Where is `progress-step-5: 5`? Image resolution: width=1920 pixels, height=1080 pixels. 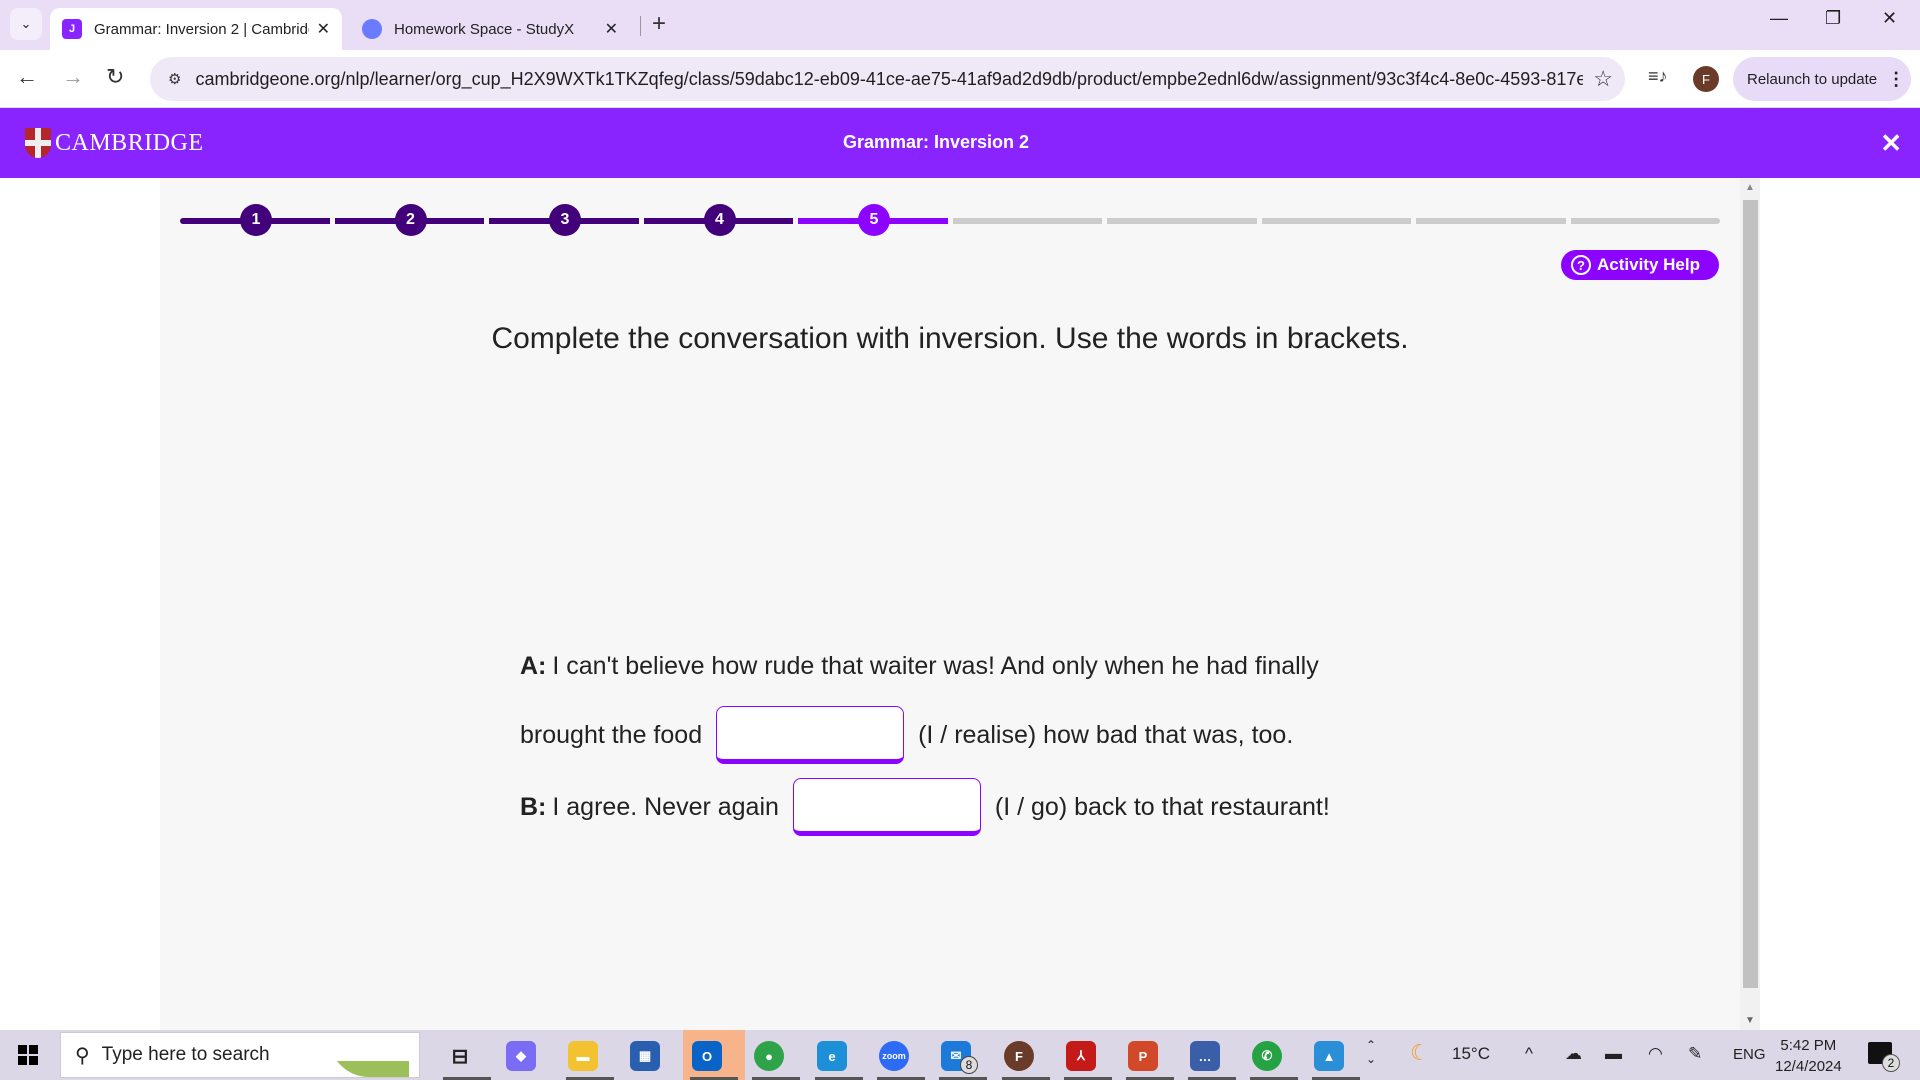 progress-step-5: 5 is located at coordinates (874, 220).